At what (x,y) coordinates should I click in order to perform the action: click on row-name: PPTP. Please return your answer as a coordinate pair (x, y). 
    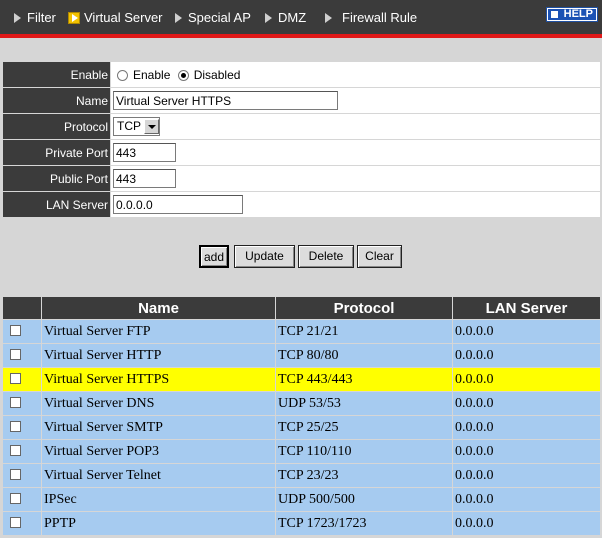
    Looking at the image, I should click on (158, 523).